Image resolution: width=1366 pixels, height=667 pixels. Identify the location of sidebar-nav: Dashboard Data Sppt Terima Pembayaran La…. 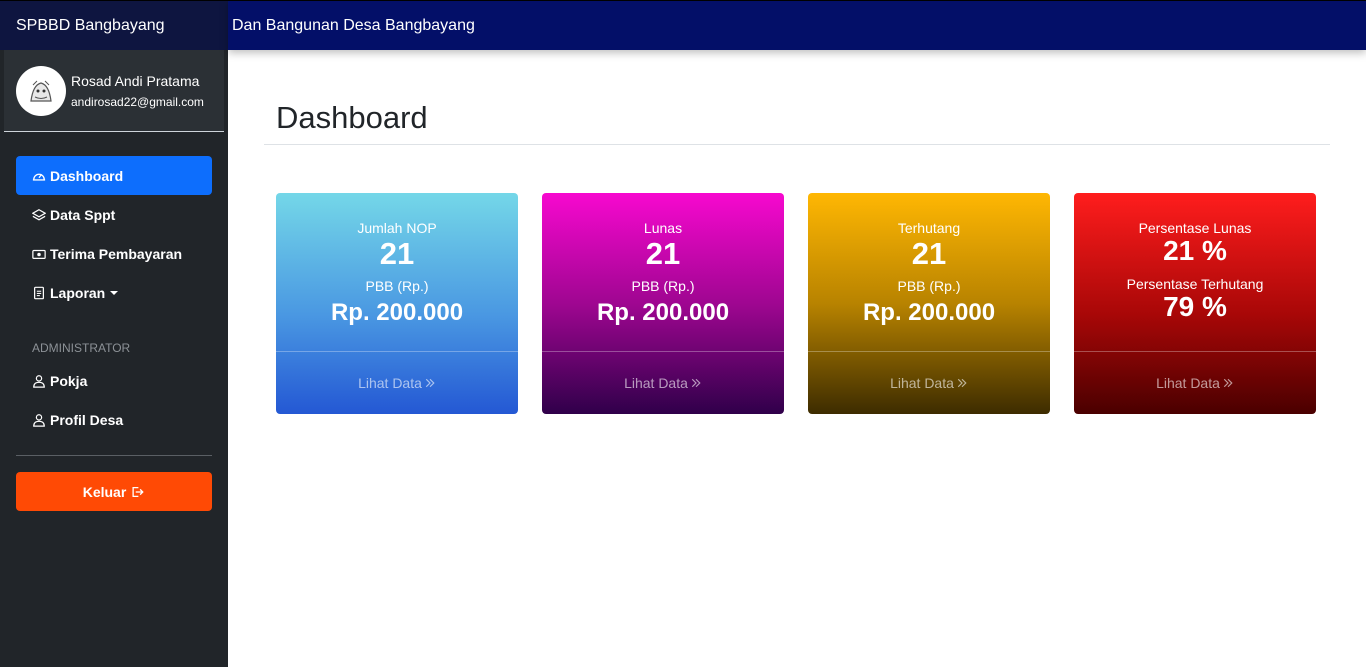
(114, 285).